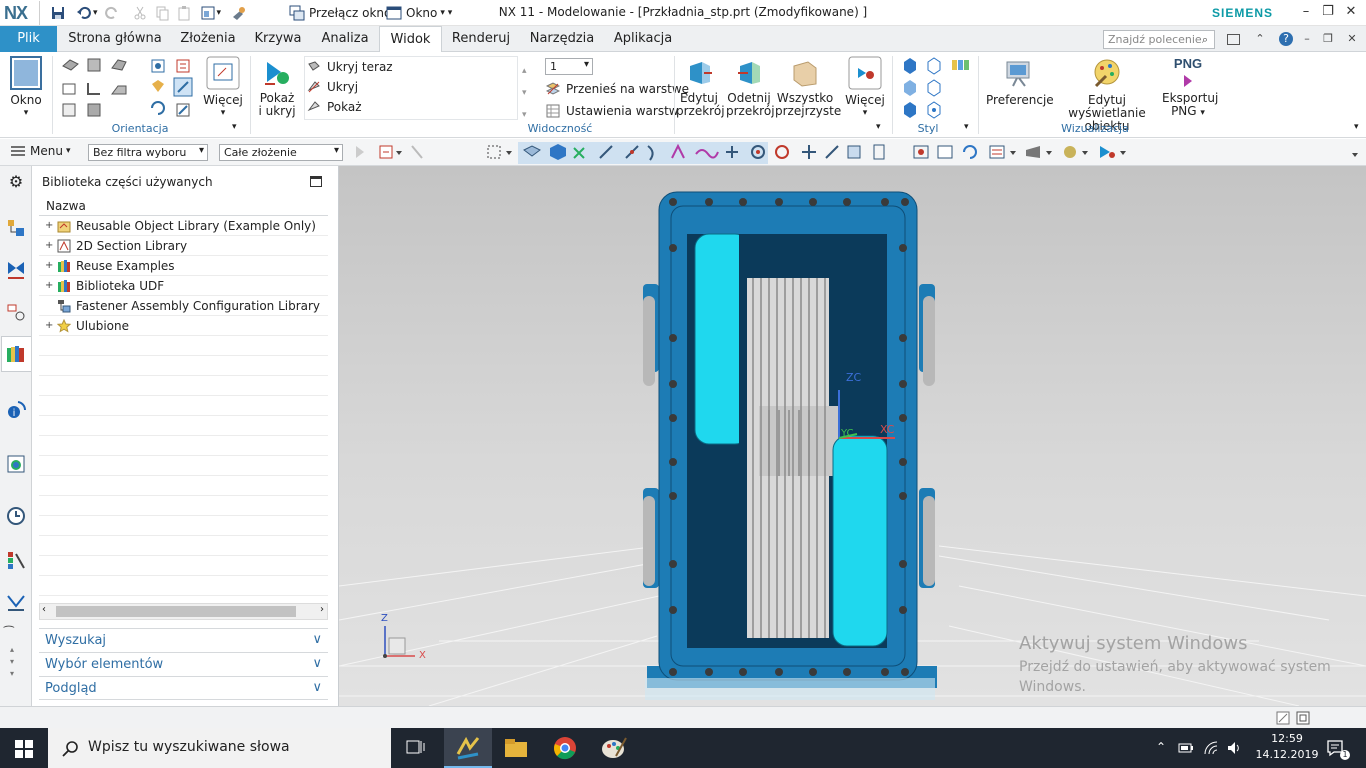 The height and width of the screenshot is (768, 1366). What do you see at coordinates (1283, 718) in the screenshot?
I see `selection-status-icon` at bounding box center [1283, 718].